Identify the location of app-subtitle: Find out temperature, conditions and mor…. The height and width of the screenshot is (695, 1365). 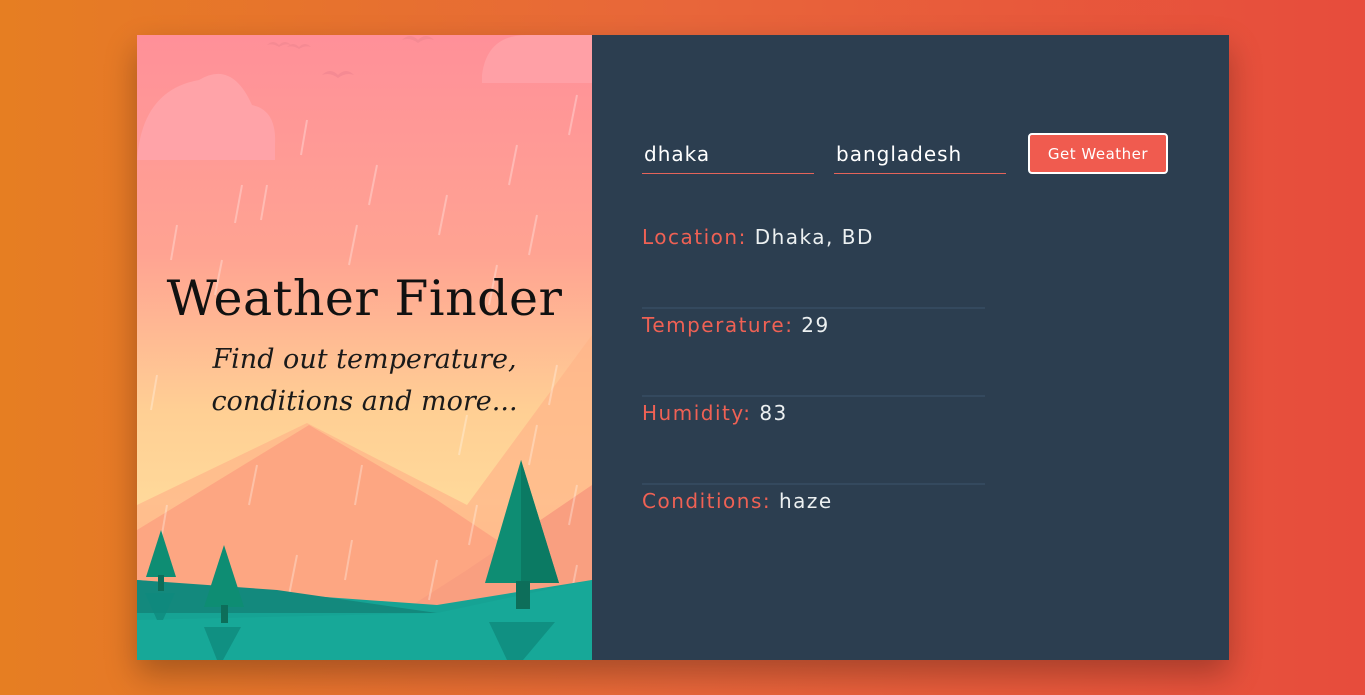
(364, 380).